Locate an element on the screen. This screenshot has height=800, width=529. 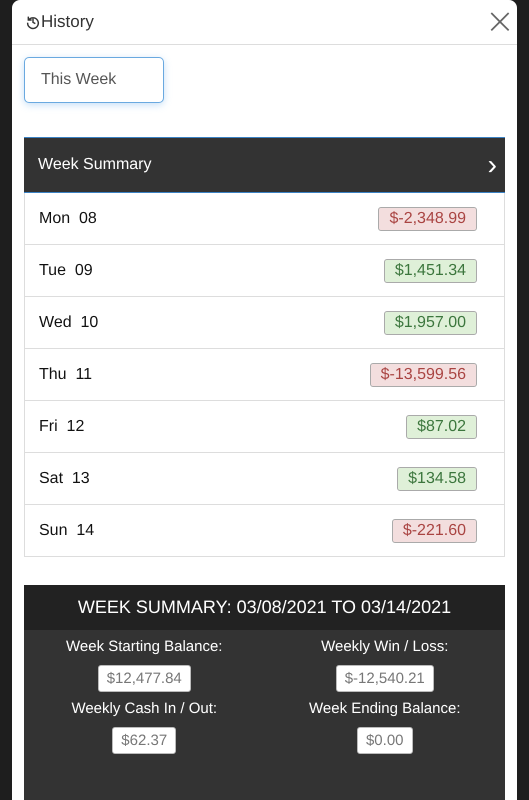
stat-label: Weekly Cash In / Out: is located at coordinates (144, 708).